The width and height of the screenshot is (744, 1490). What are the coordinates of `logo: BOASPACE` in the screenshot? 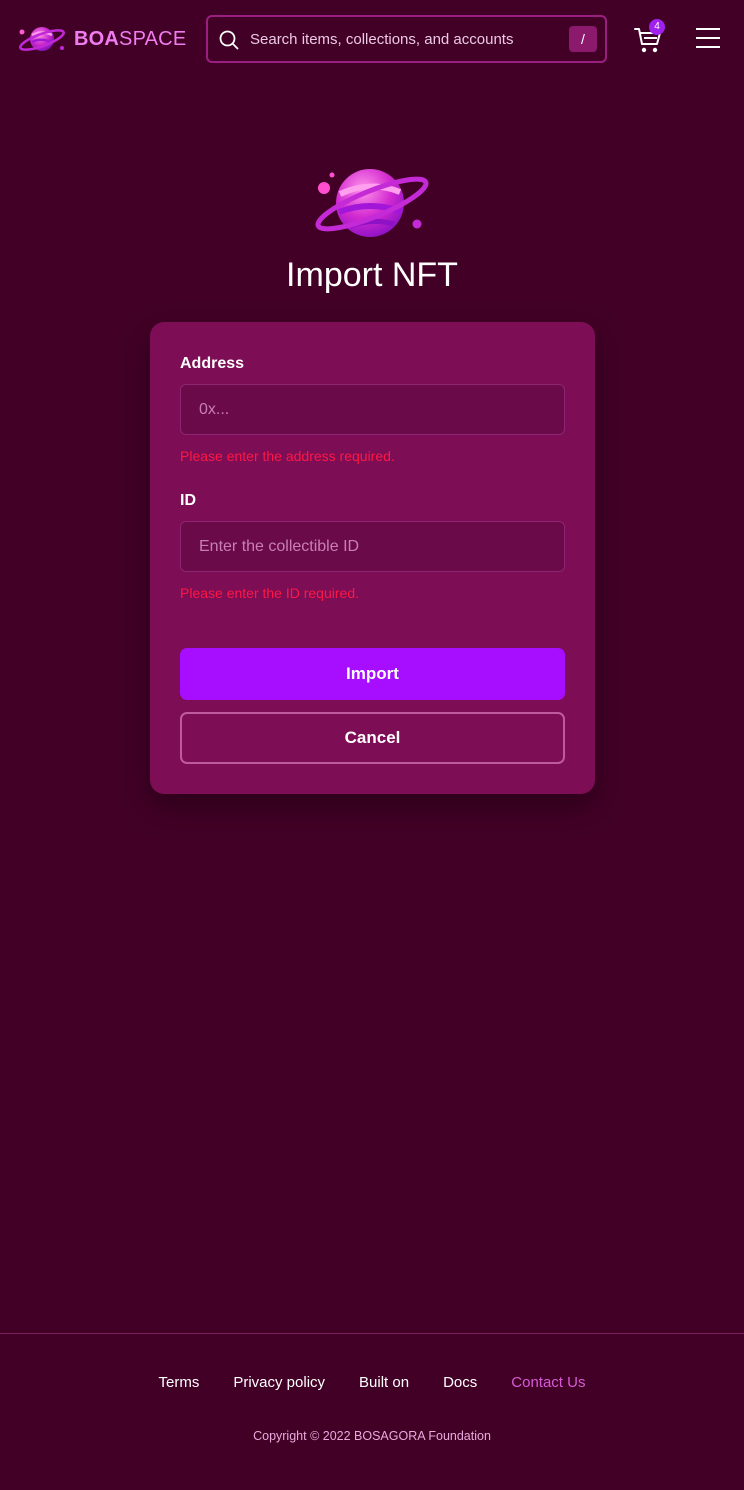 It's located at (102, 39).